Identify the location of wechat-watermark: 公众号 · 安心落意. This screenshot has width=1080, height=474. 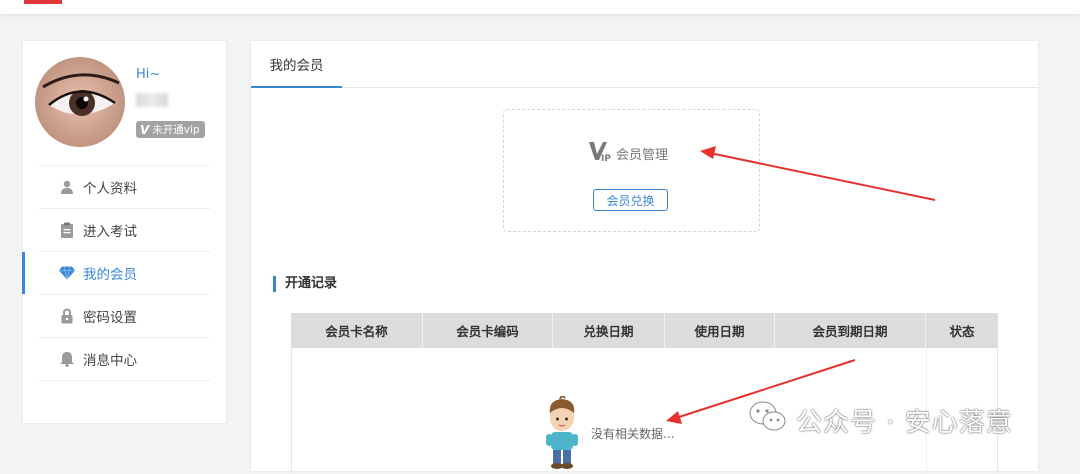
(880, 420).